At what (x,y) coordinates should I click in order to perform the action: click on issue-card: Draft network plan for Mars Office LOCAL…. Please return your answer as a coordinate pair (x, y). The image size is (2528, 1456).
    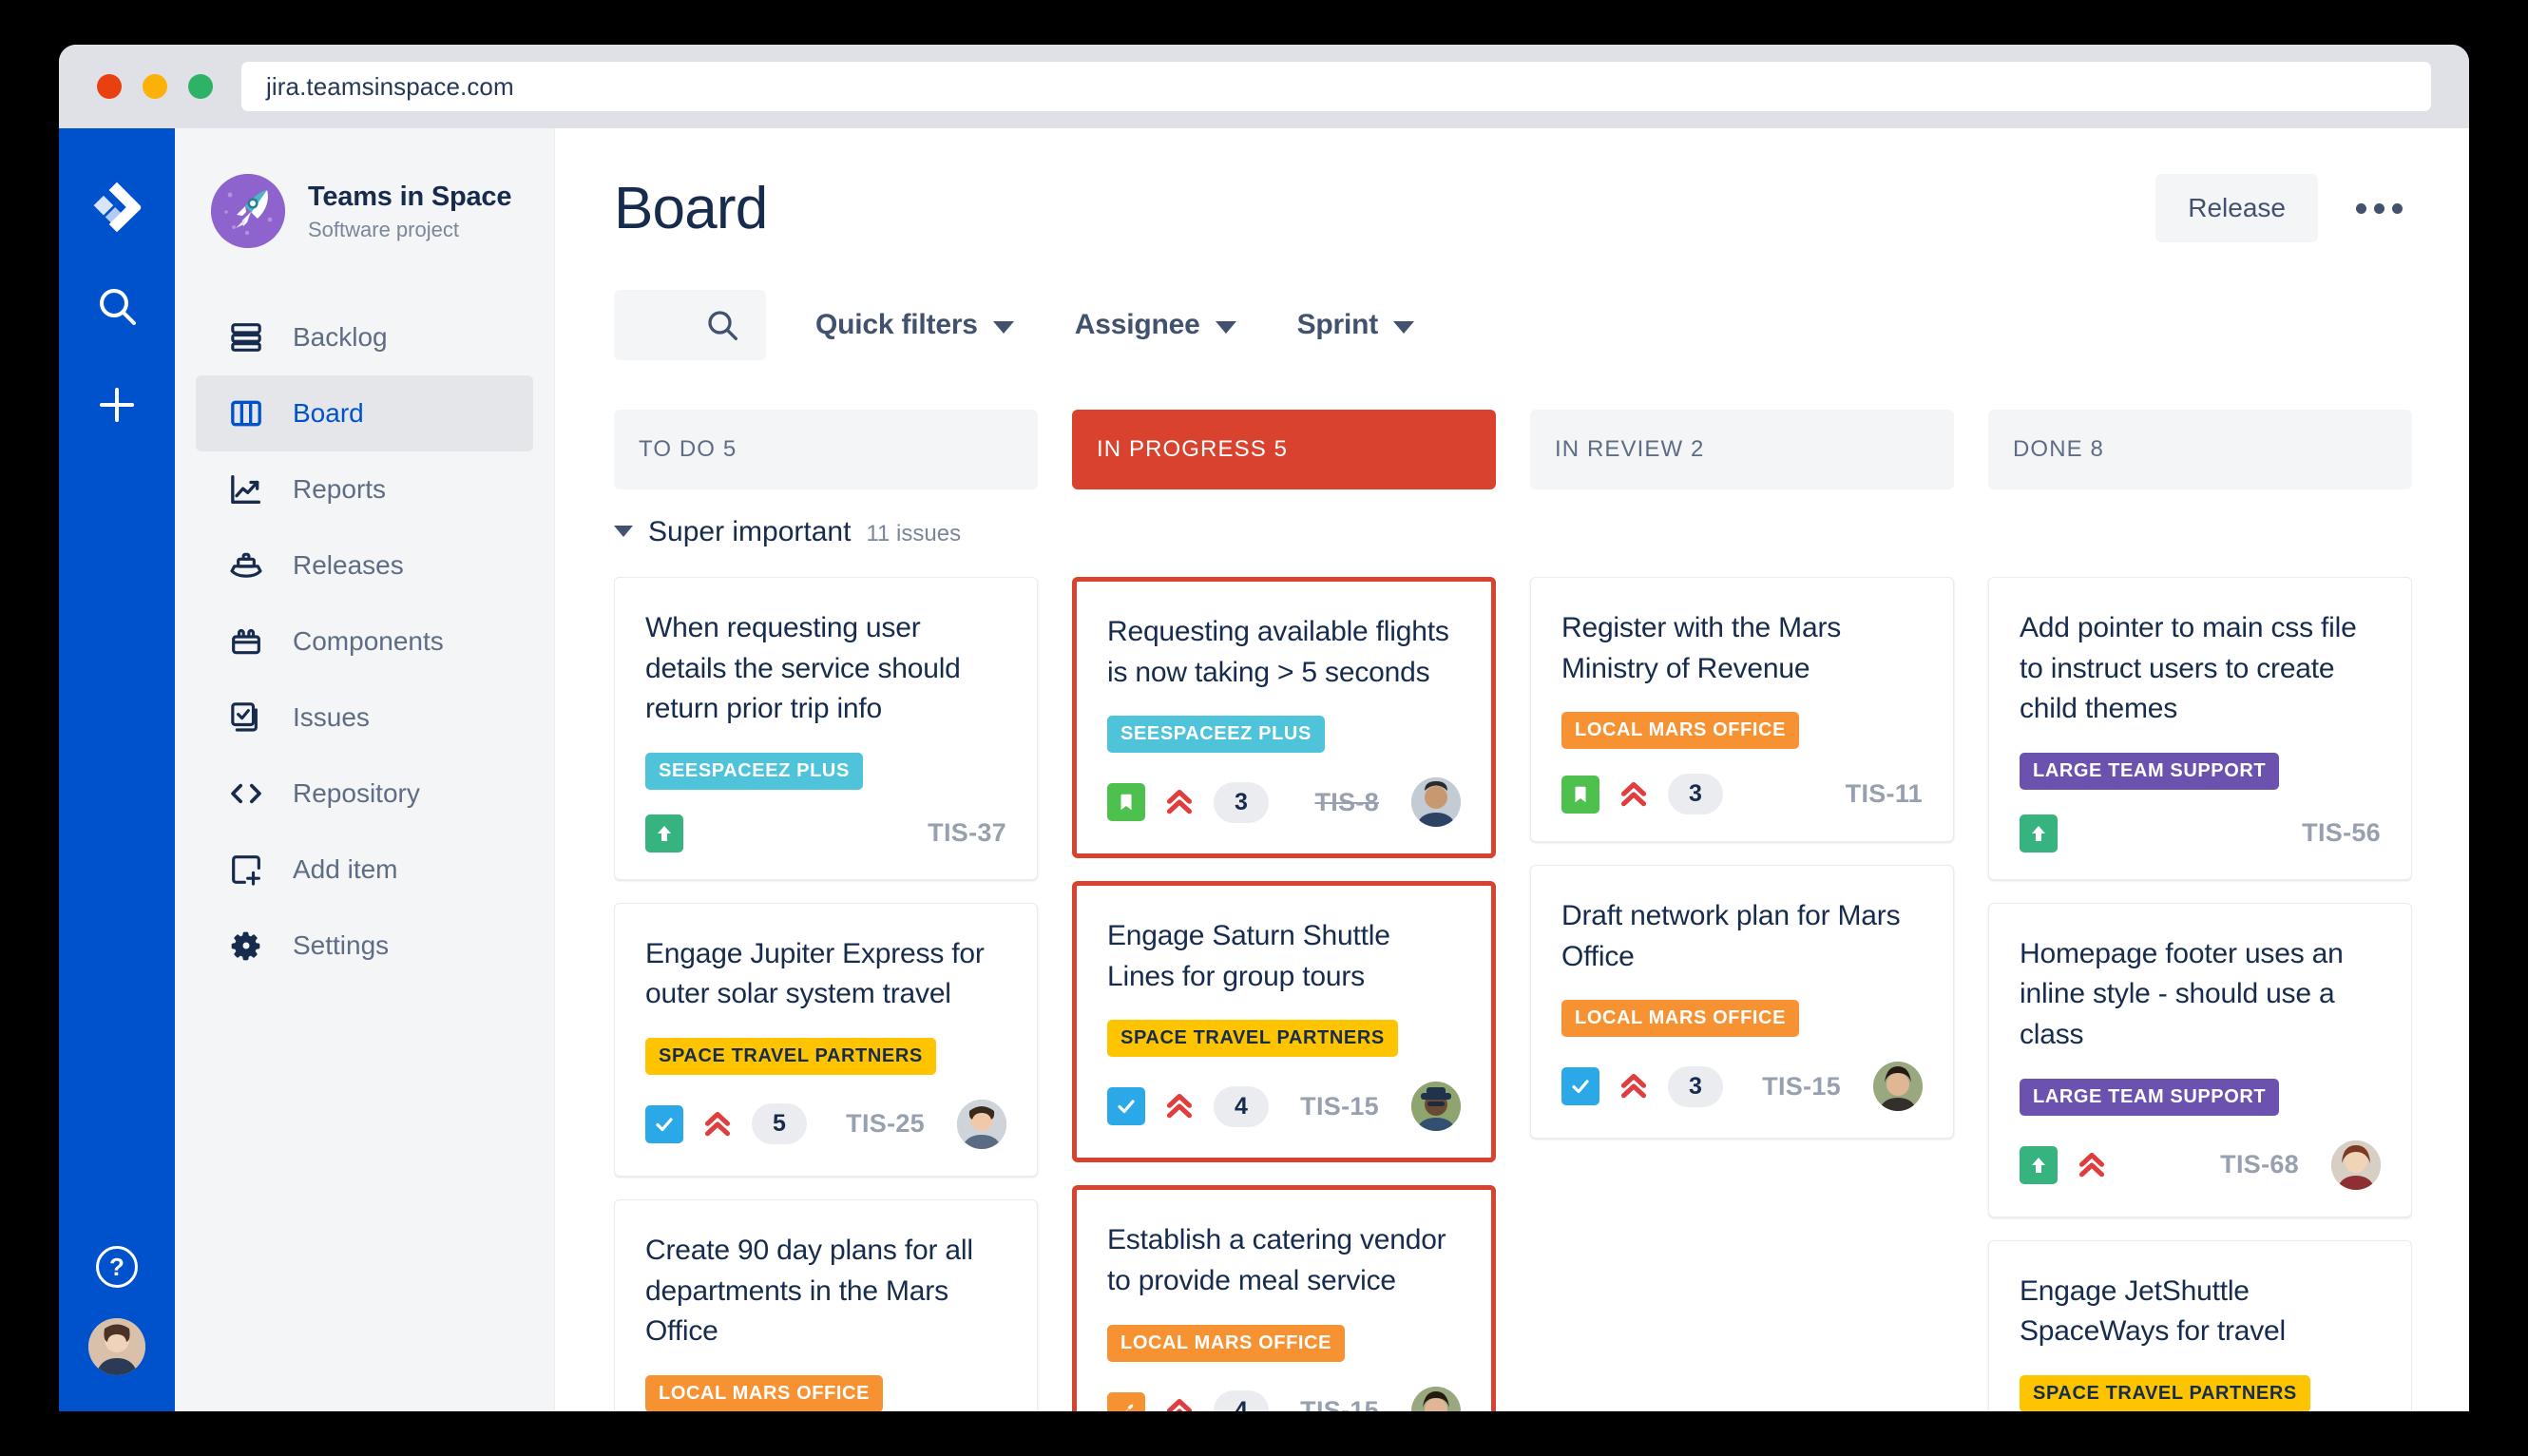
    Looking at the image, I should click on (1742, 1002).